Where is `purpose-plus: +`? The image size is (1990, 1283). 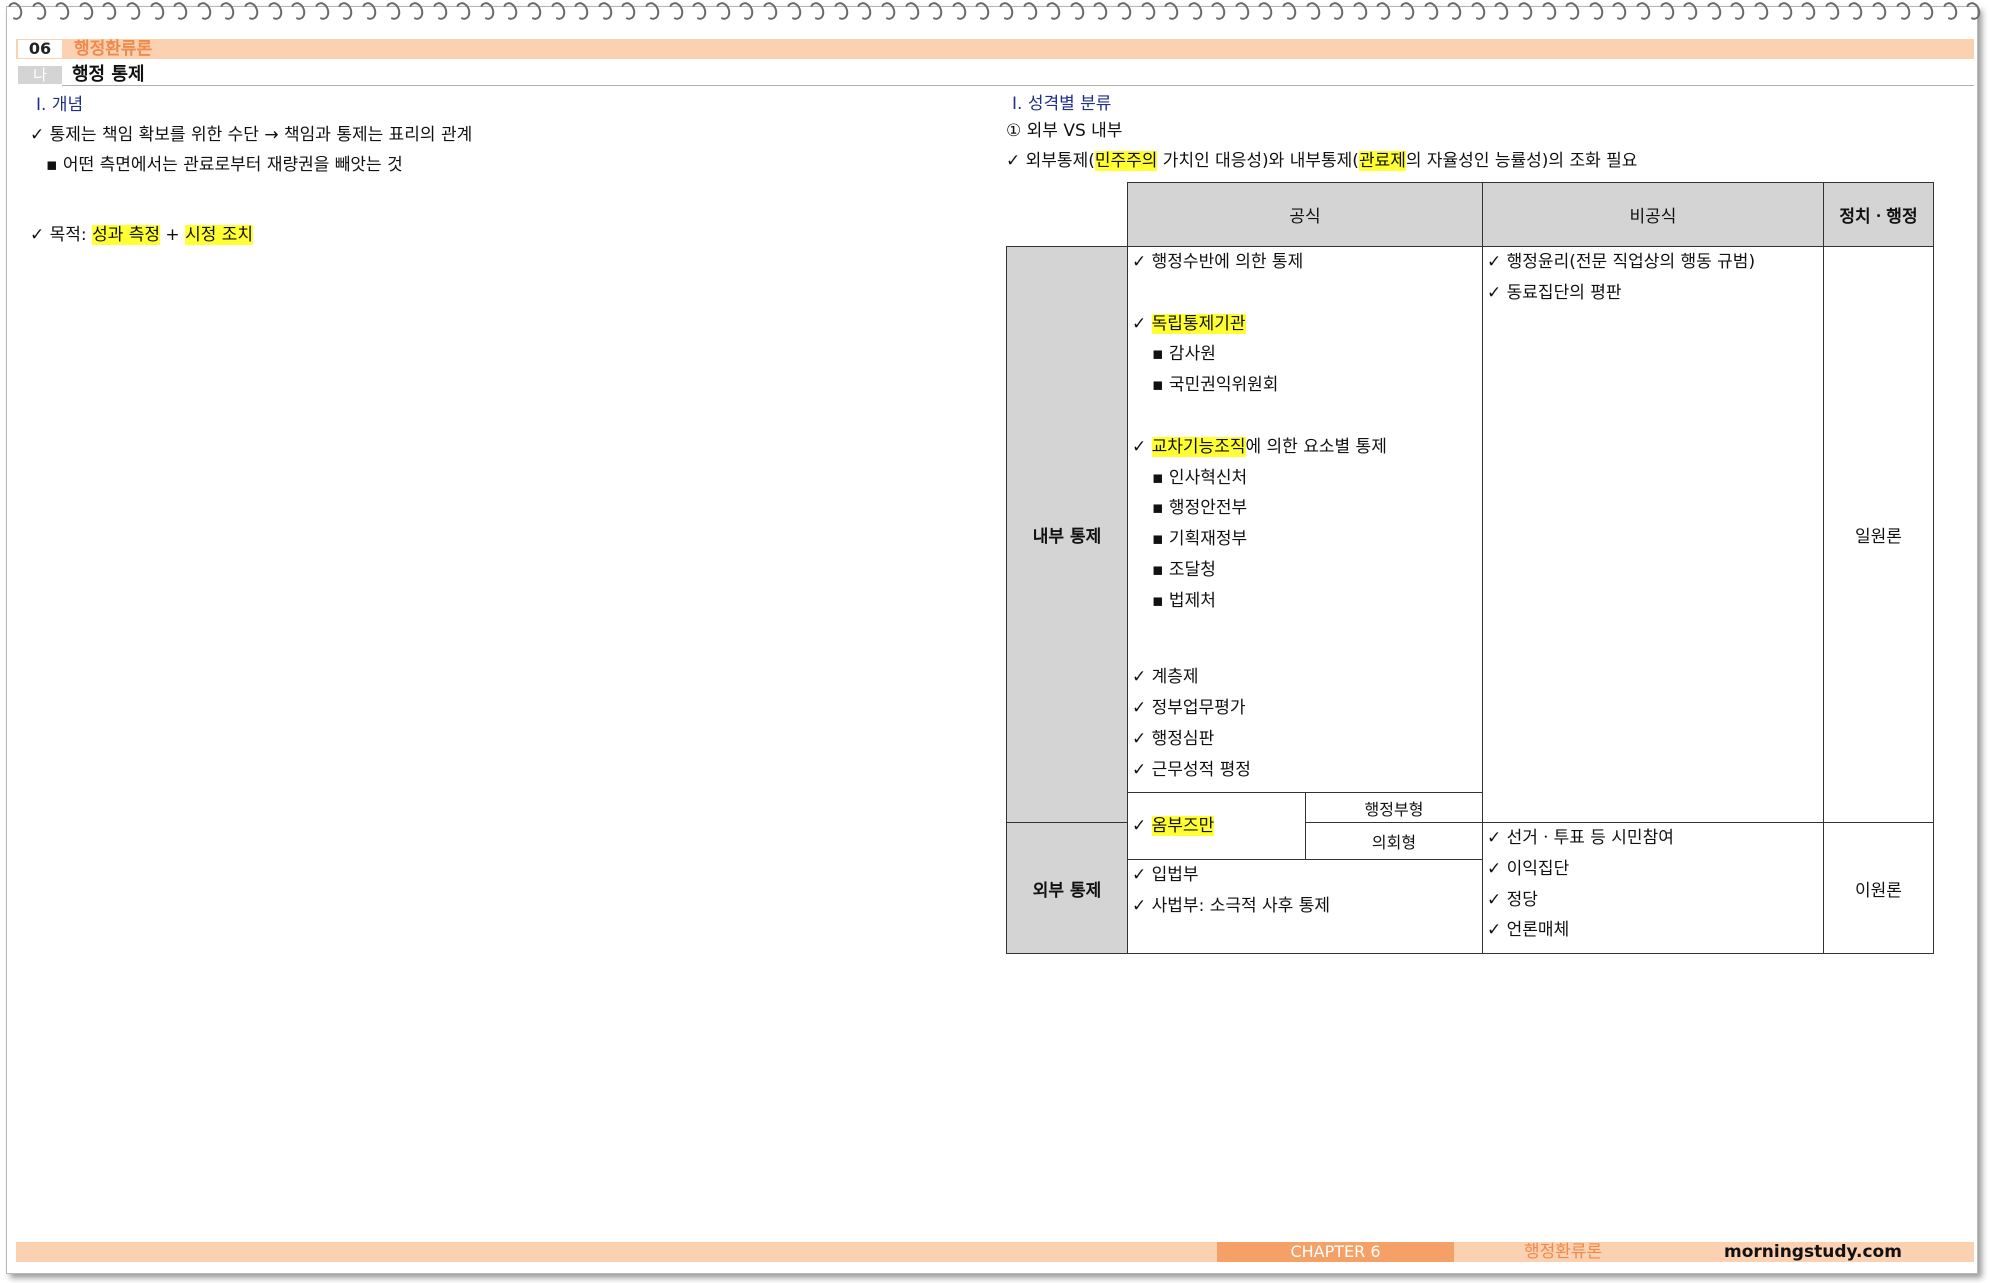 purpose-plus: + is located at coordinates (173, 235).